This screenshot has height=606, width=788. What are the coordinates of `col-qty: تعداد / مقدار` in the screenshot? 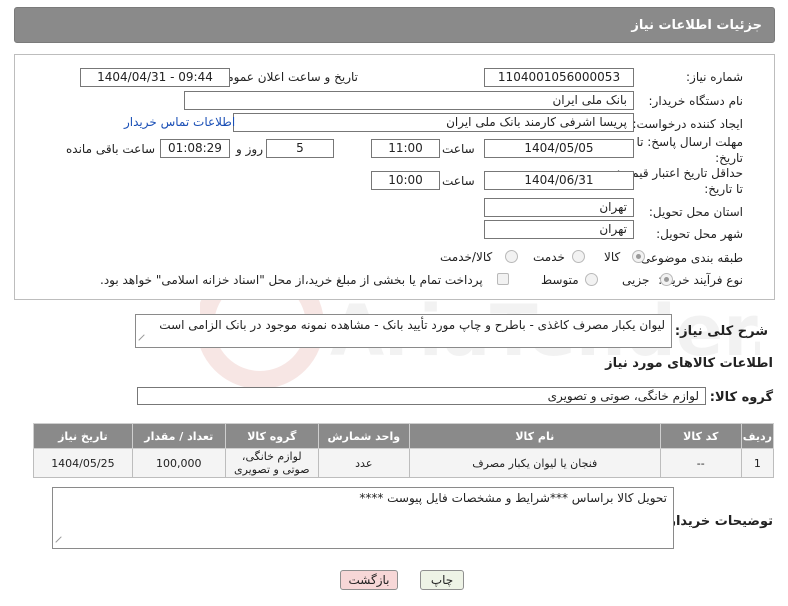 It's located at (178, 436).